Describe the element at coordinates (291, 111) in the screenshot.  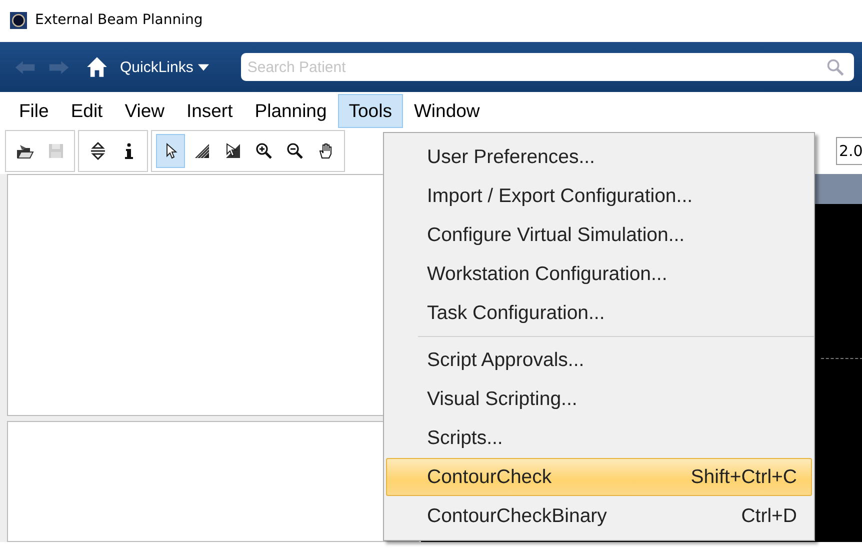
I see `menu-item: Planning` at that location.